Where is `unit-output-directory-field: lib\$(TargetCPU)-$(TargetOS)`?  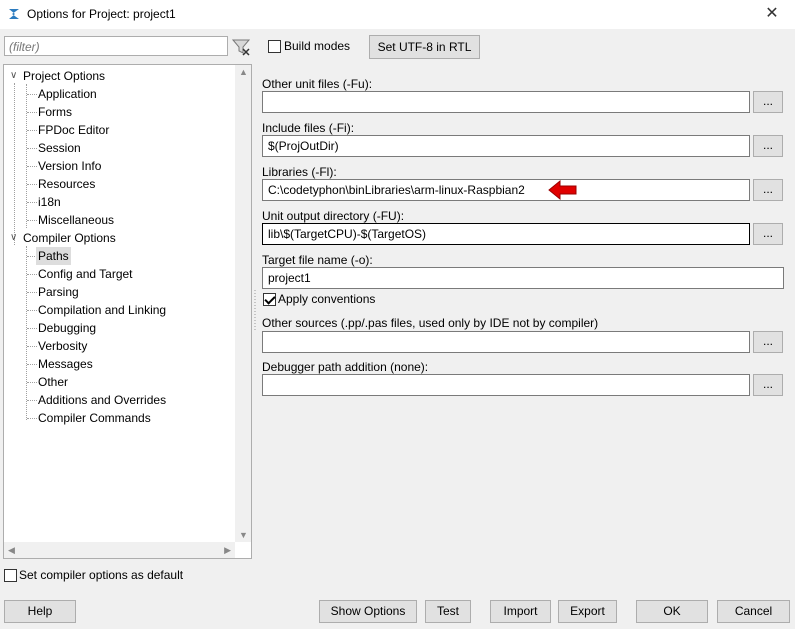
unit-output-directory-field: lib\$(TargetCPU)-$(TargetOS) is located at coordinates (506, 234).